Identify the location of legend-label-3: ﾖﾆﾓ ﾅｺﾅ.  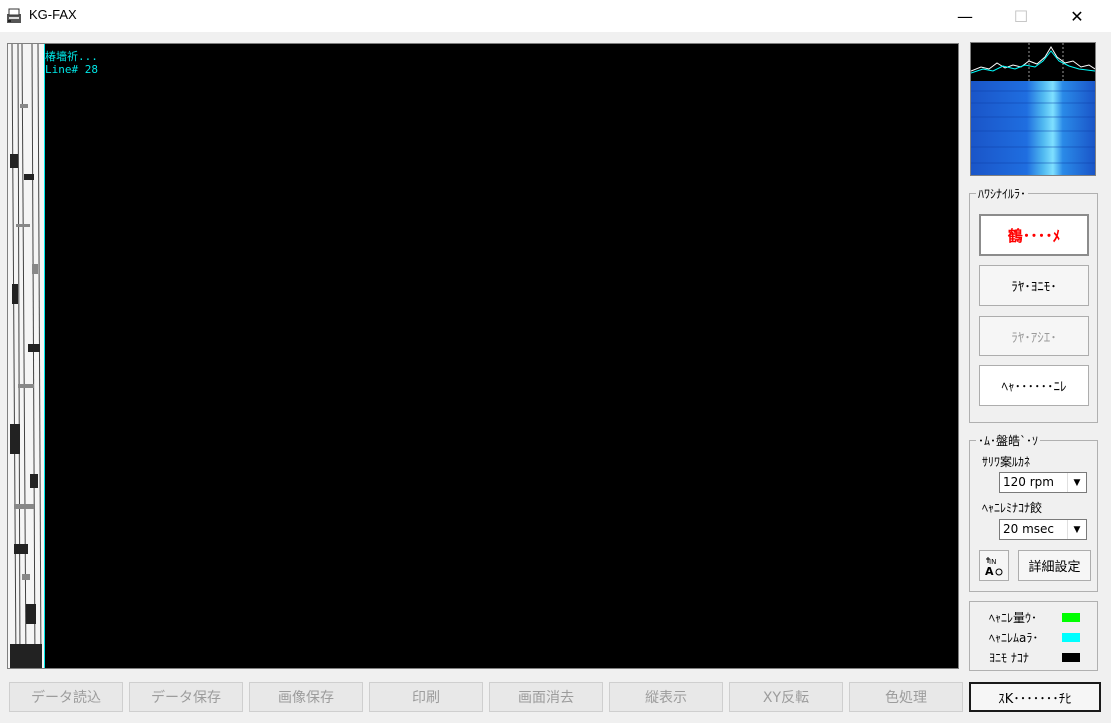
(1009, 658).